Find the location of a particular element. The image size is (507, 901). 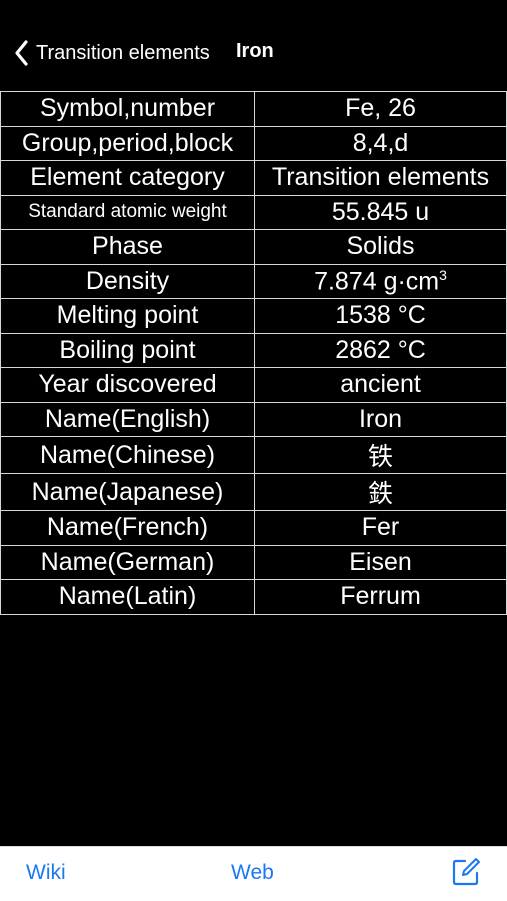

table-row: Name(English) Iron is located at coordinates (253, 419).